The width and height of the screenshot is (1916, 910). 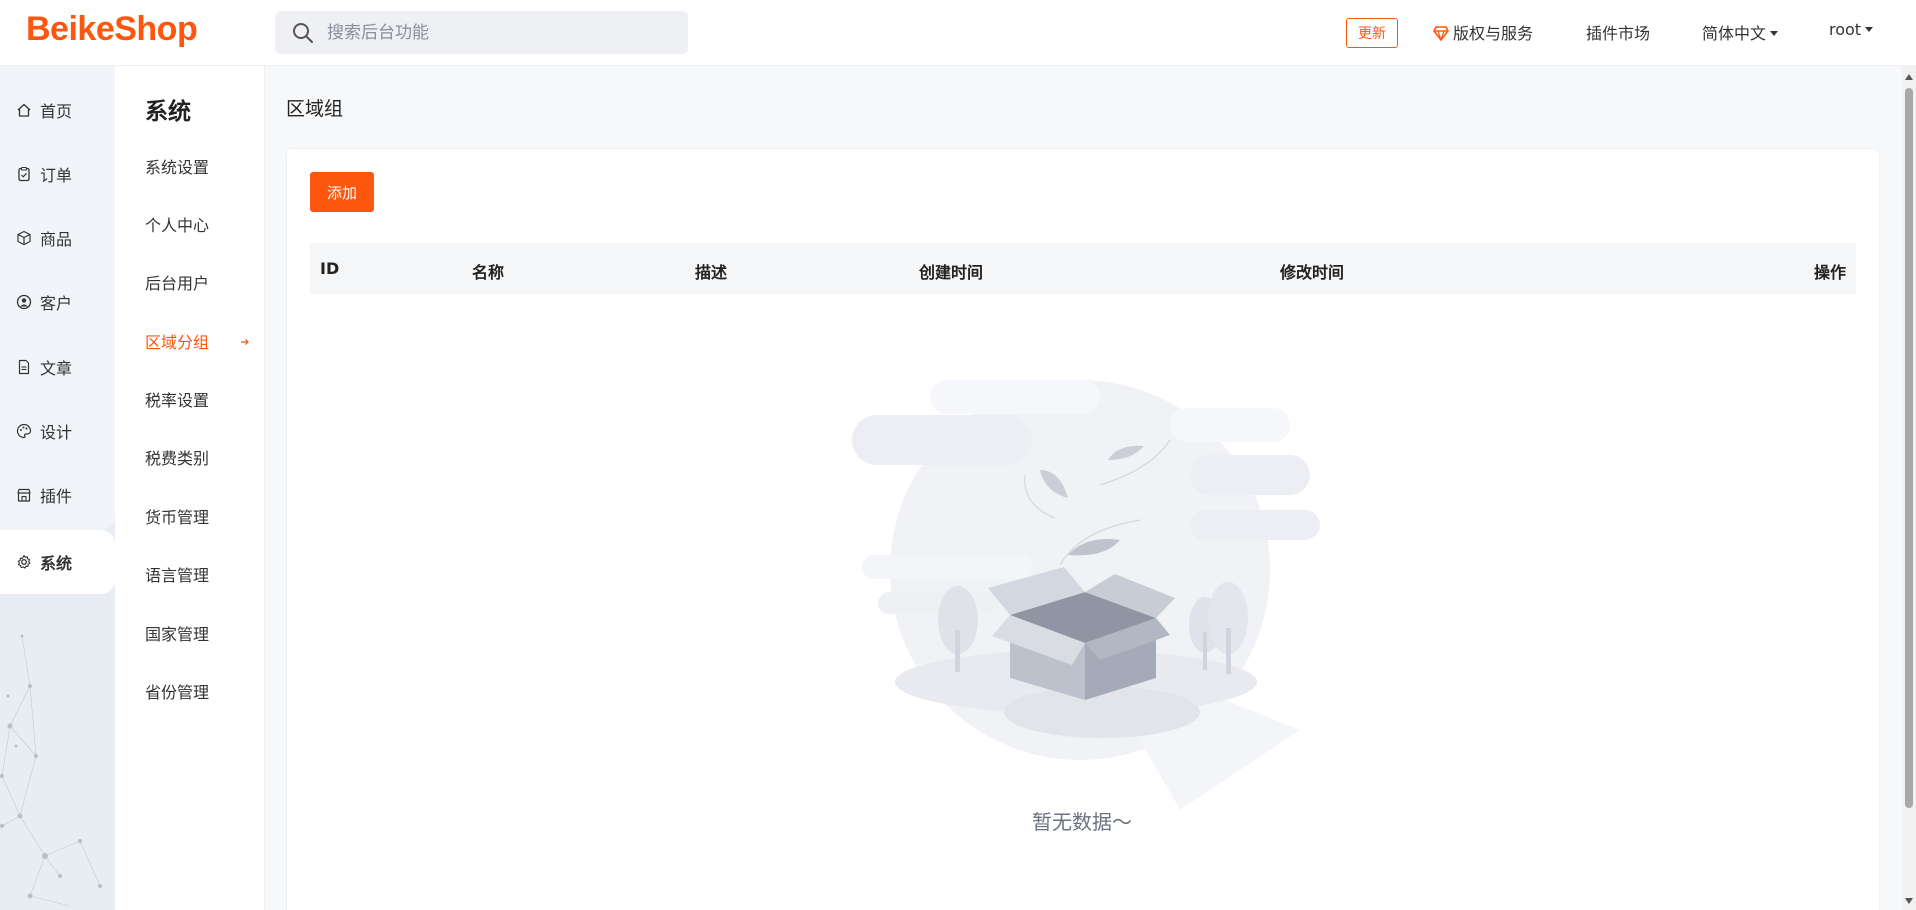 What do you see at coordinates (24, 561) in the screenshot?
I see `gear-icon` at bounding box center [24, 561].